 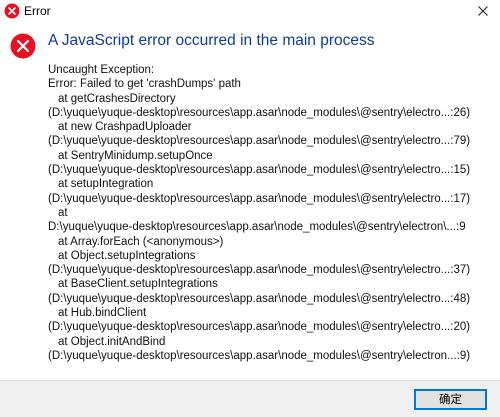 What do you see at coordinates (63, 212) in the screenshot?
I see `message-line: at` at bounding box center [63, 212].